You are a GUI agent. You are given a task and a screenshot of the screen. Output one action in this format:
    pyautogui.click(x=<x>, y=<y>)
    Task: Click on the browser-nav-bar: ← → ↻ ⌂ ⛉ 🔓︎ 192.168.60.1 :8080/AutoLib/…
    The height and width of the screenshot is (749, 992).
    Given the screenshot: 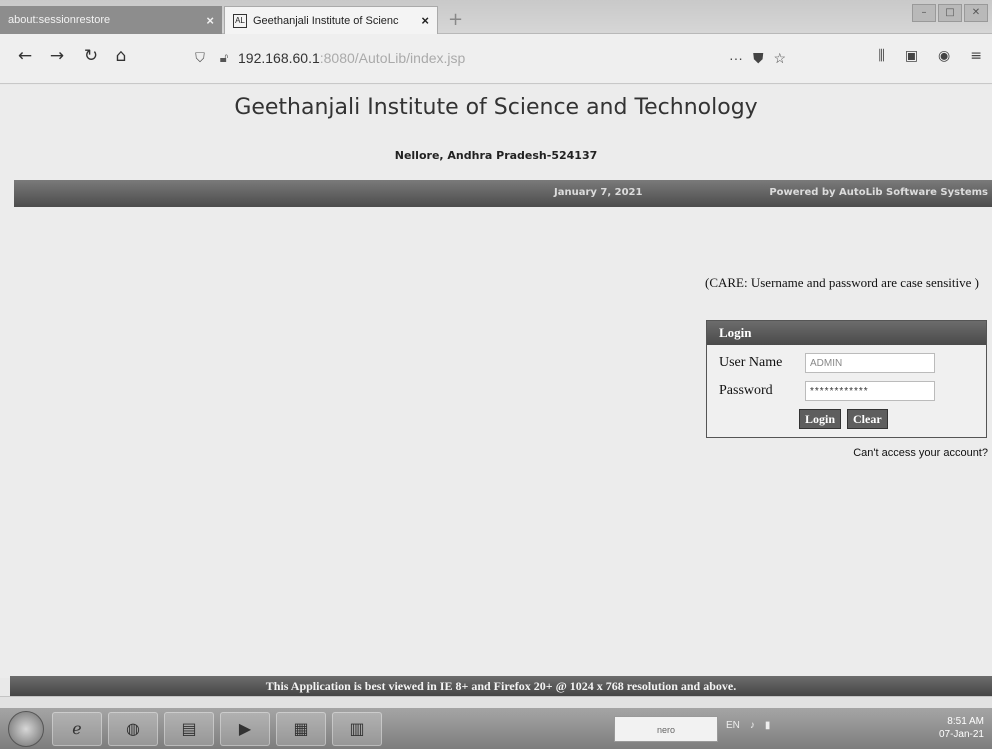 What is the action you would take?
    pyautogui.click(x=496, y=59)
    